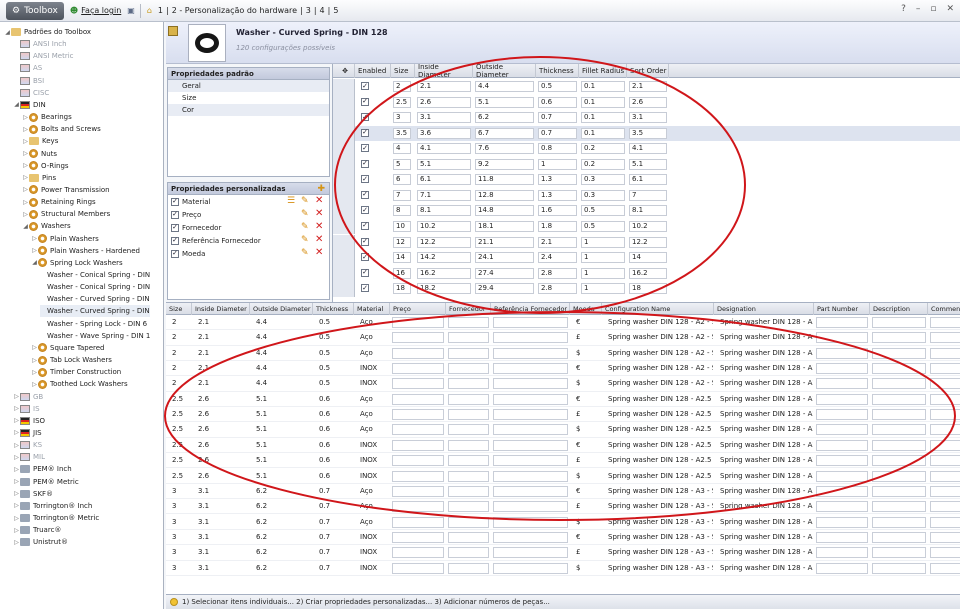 The width and height of the screenshot is (960, 609). Describe the element at coordinates (234, 10) in the screenshot. I see `breadcrumb-step: 2 - Personalização do hardware` at that location.